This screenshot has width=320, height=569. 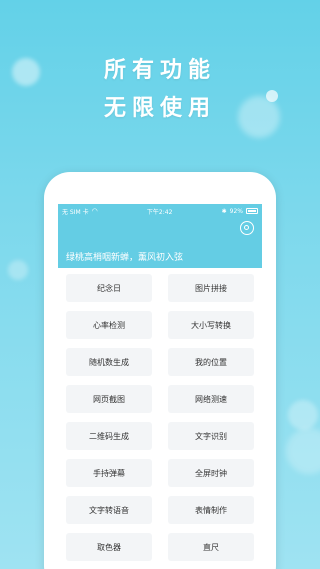 I want to click on feature-button: 直尺, so click(x=211, y=547).